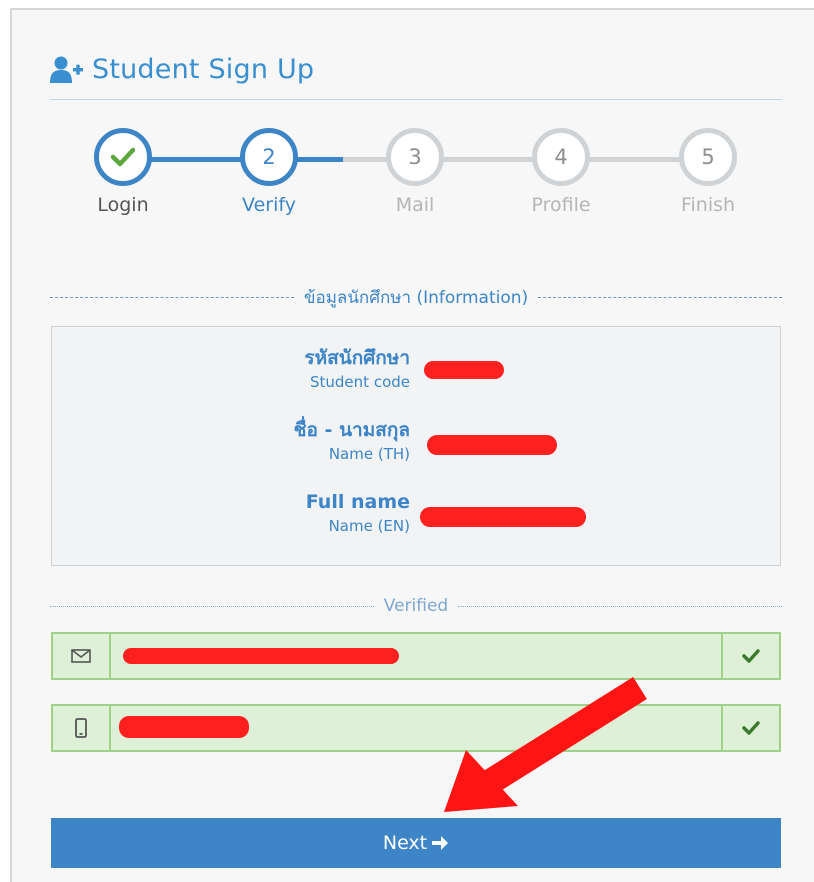 Image resolution: width=814 pixels, height=882 pixels. What do you see at coordinates (357, 358) in the screenshot?
I see `student-code-label: รหัสนักศึกษา` at bounding box center [357, 358].